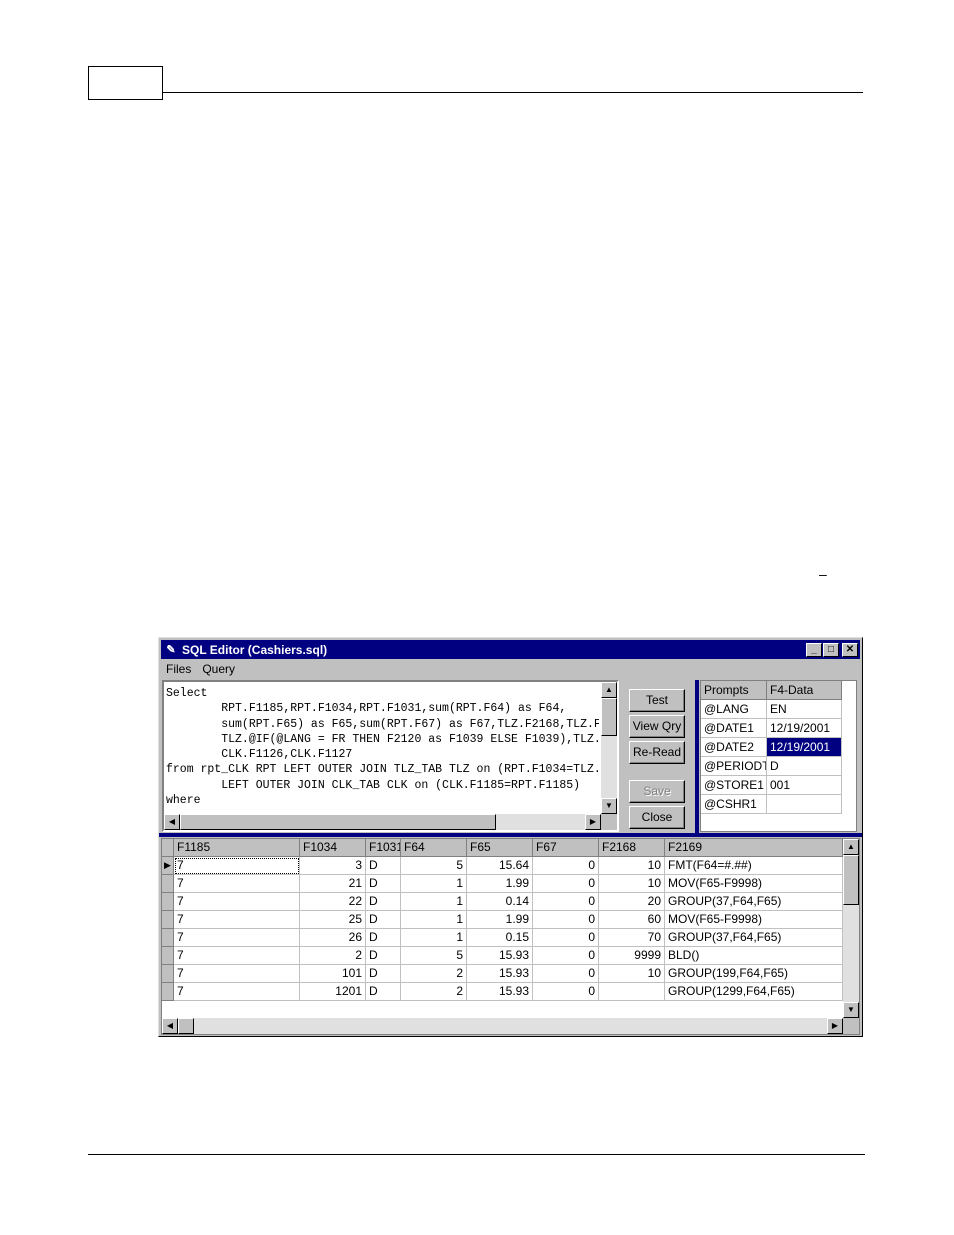 The image size is (954, 1235). Describe the element at coordinates (734, 690) in the screenshot. I see `prompts-header: Prompts` at that location.